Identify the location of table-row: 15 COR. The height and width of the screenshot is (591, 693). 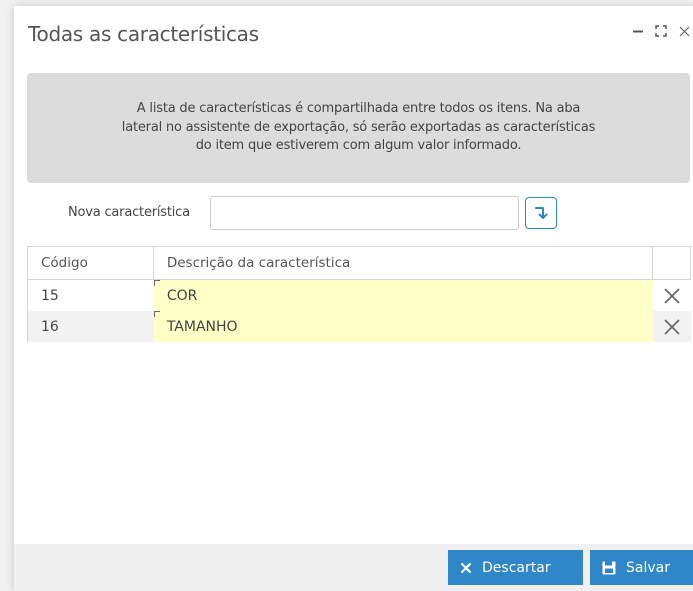
(359, 295).